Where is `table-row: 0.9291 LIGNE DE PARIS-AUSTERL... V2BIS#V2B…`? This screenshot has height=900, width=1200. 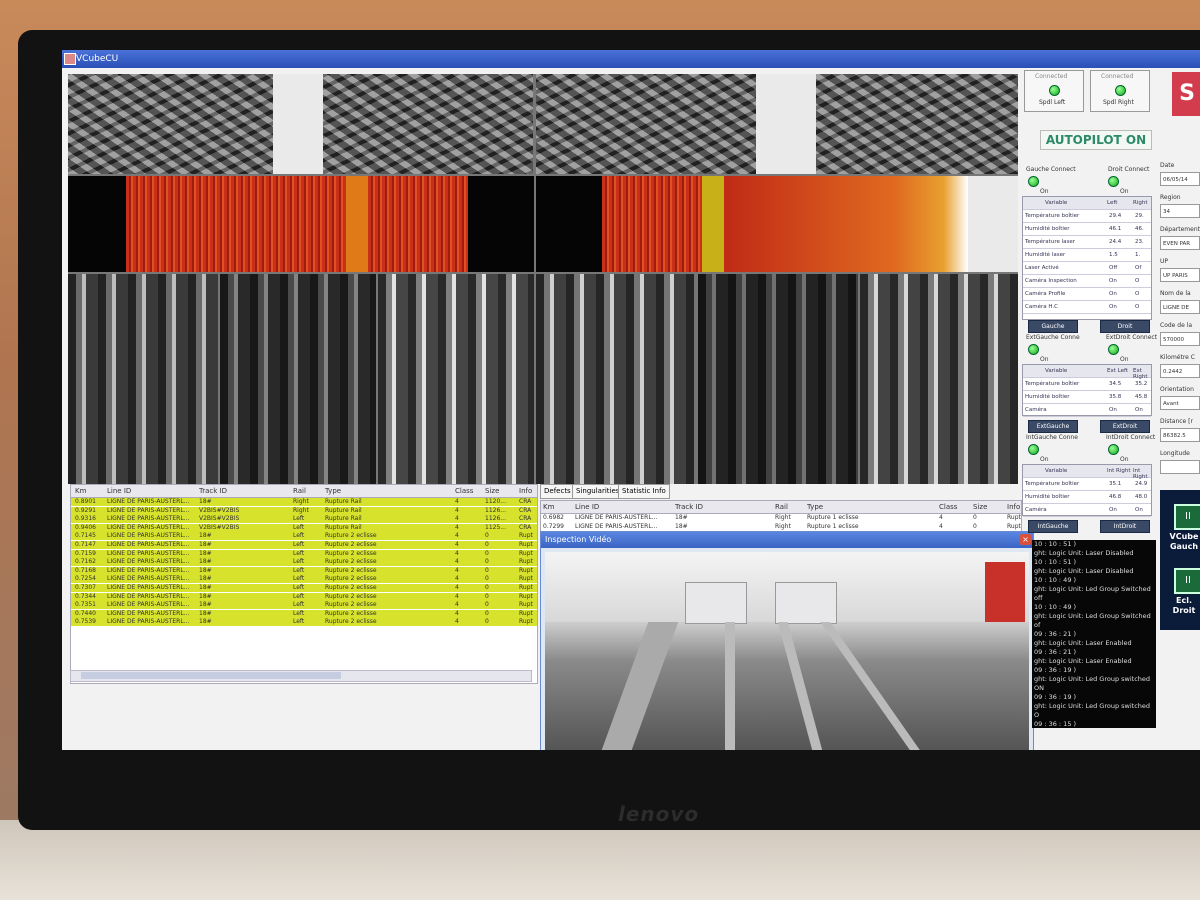 table-row: 0.9291 LIGNE DE PARIS-AUSTERL... V2BIS#V2B… is located at coordinates (304, 510).